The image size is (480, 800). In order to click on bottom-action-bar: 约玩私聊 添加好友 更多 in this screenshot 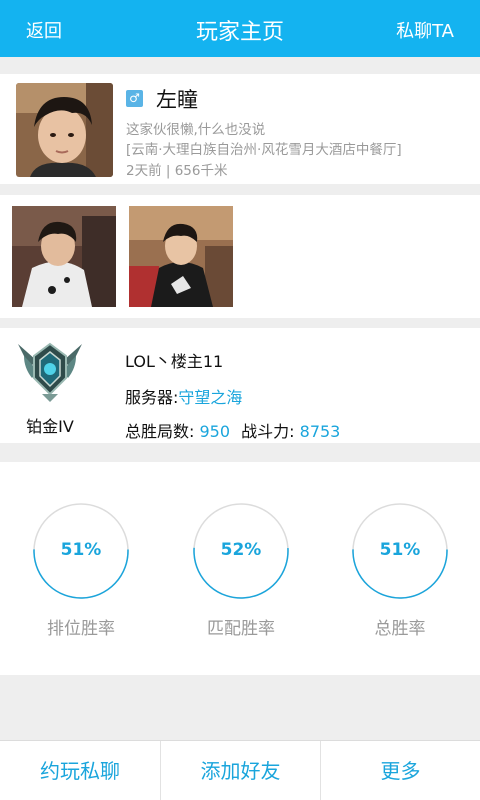, I will do `click(240, 770)`.